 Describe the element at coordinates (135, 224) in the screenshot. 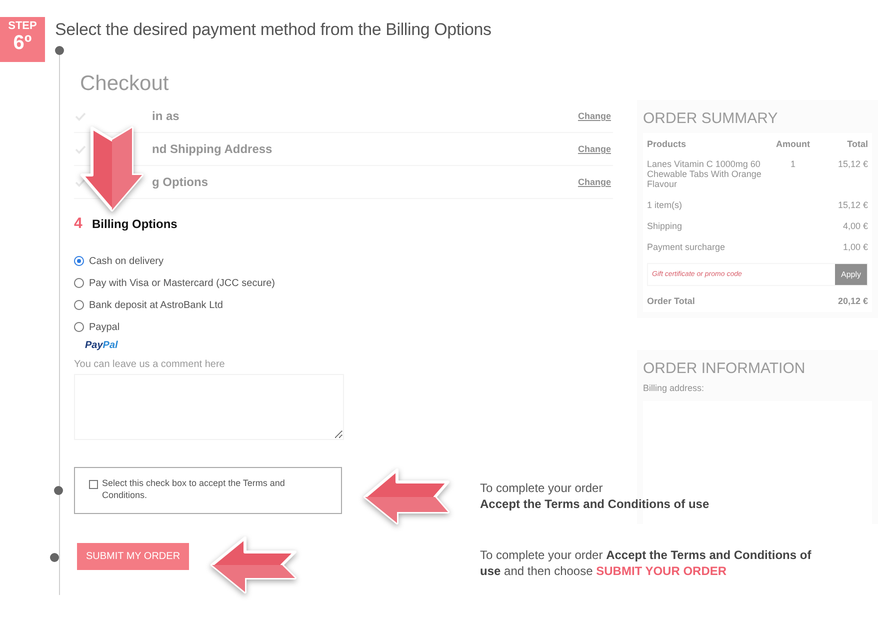

I see `step-title: Billing Options` at that location.